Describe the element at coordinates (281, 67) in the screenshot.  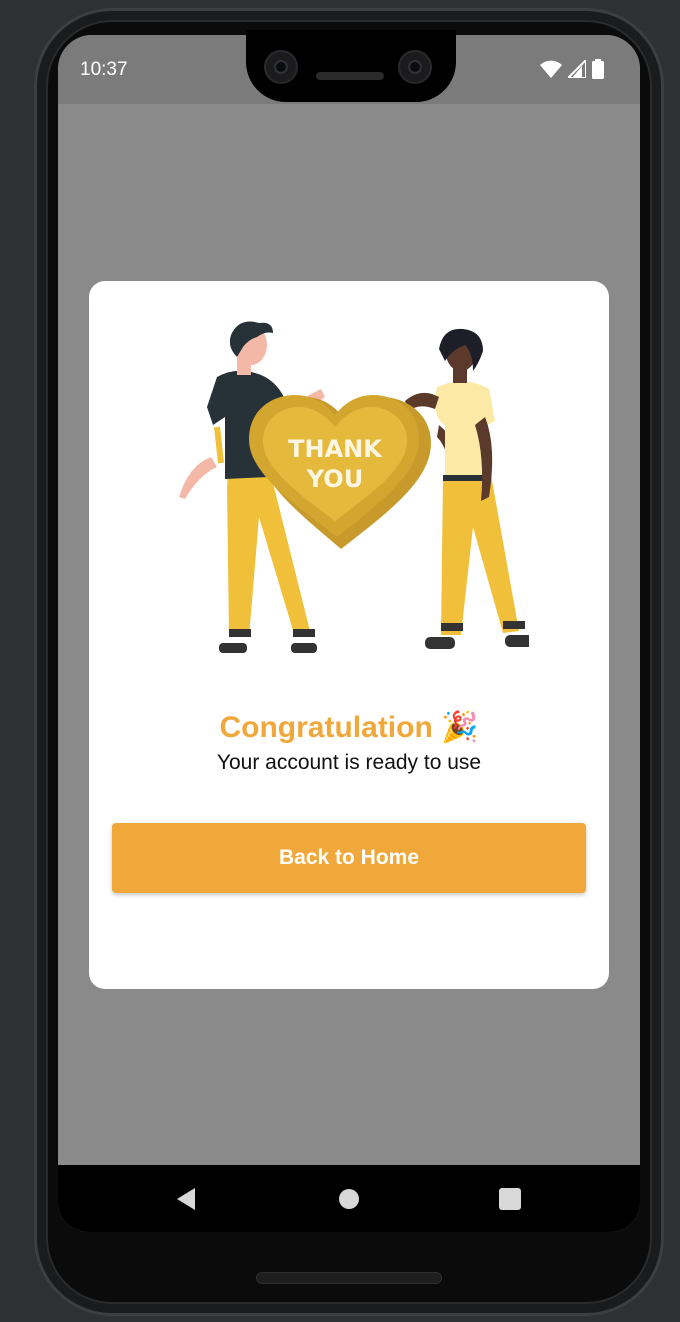
I see `front-camera-icon` at that location.